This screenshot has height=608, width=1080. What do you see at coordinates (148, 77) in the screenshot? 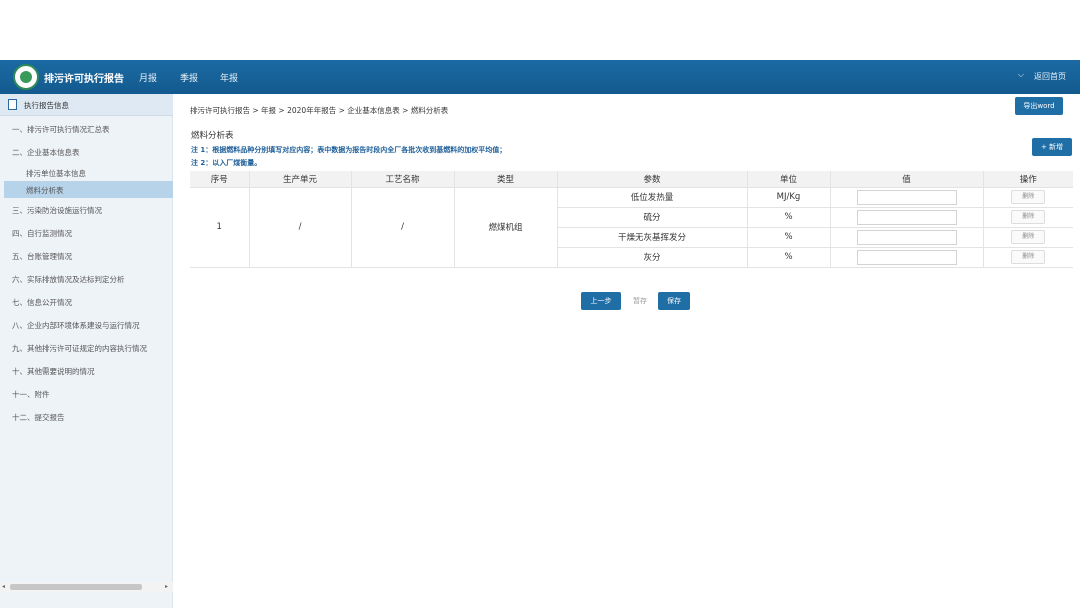
I see `nav-monthly: 月报` at bounding box center [148, 77].